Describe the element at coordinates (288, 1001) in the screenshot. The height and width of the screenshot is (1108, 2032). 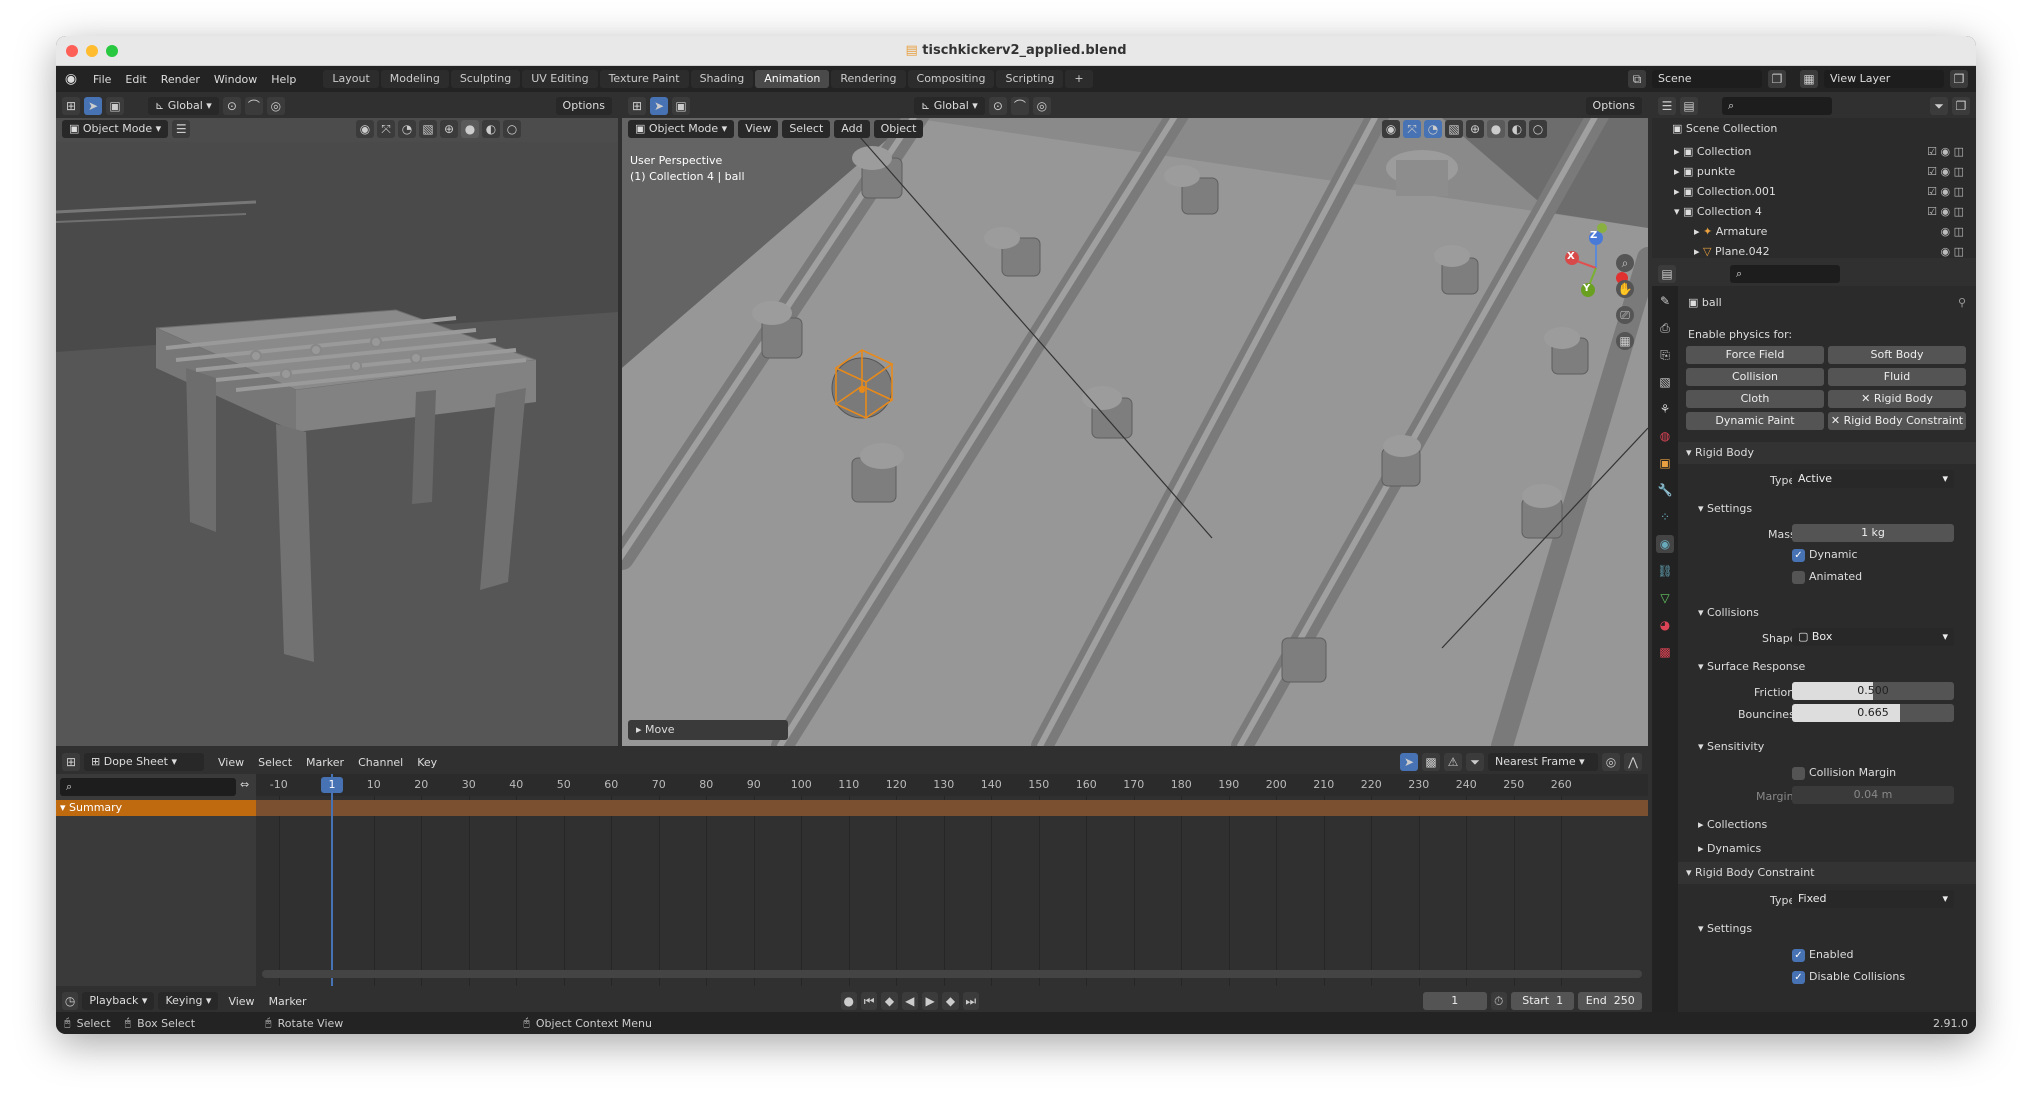
I see `tl-menu-marker: Marker` at that location.